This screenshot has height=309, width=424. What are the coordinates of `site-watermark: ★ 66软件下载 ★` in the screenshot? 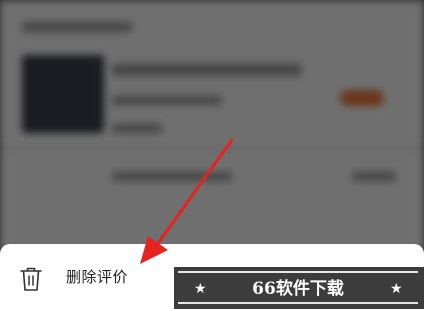 It's located at (299, 288).